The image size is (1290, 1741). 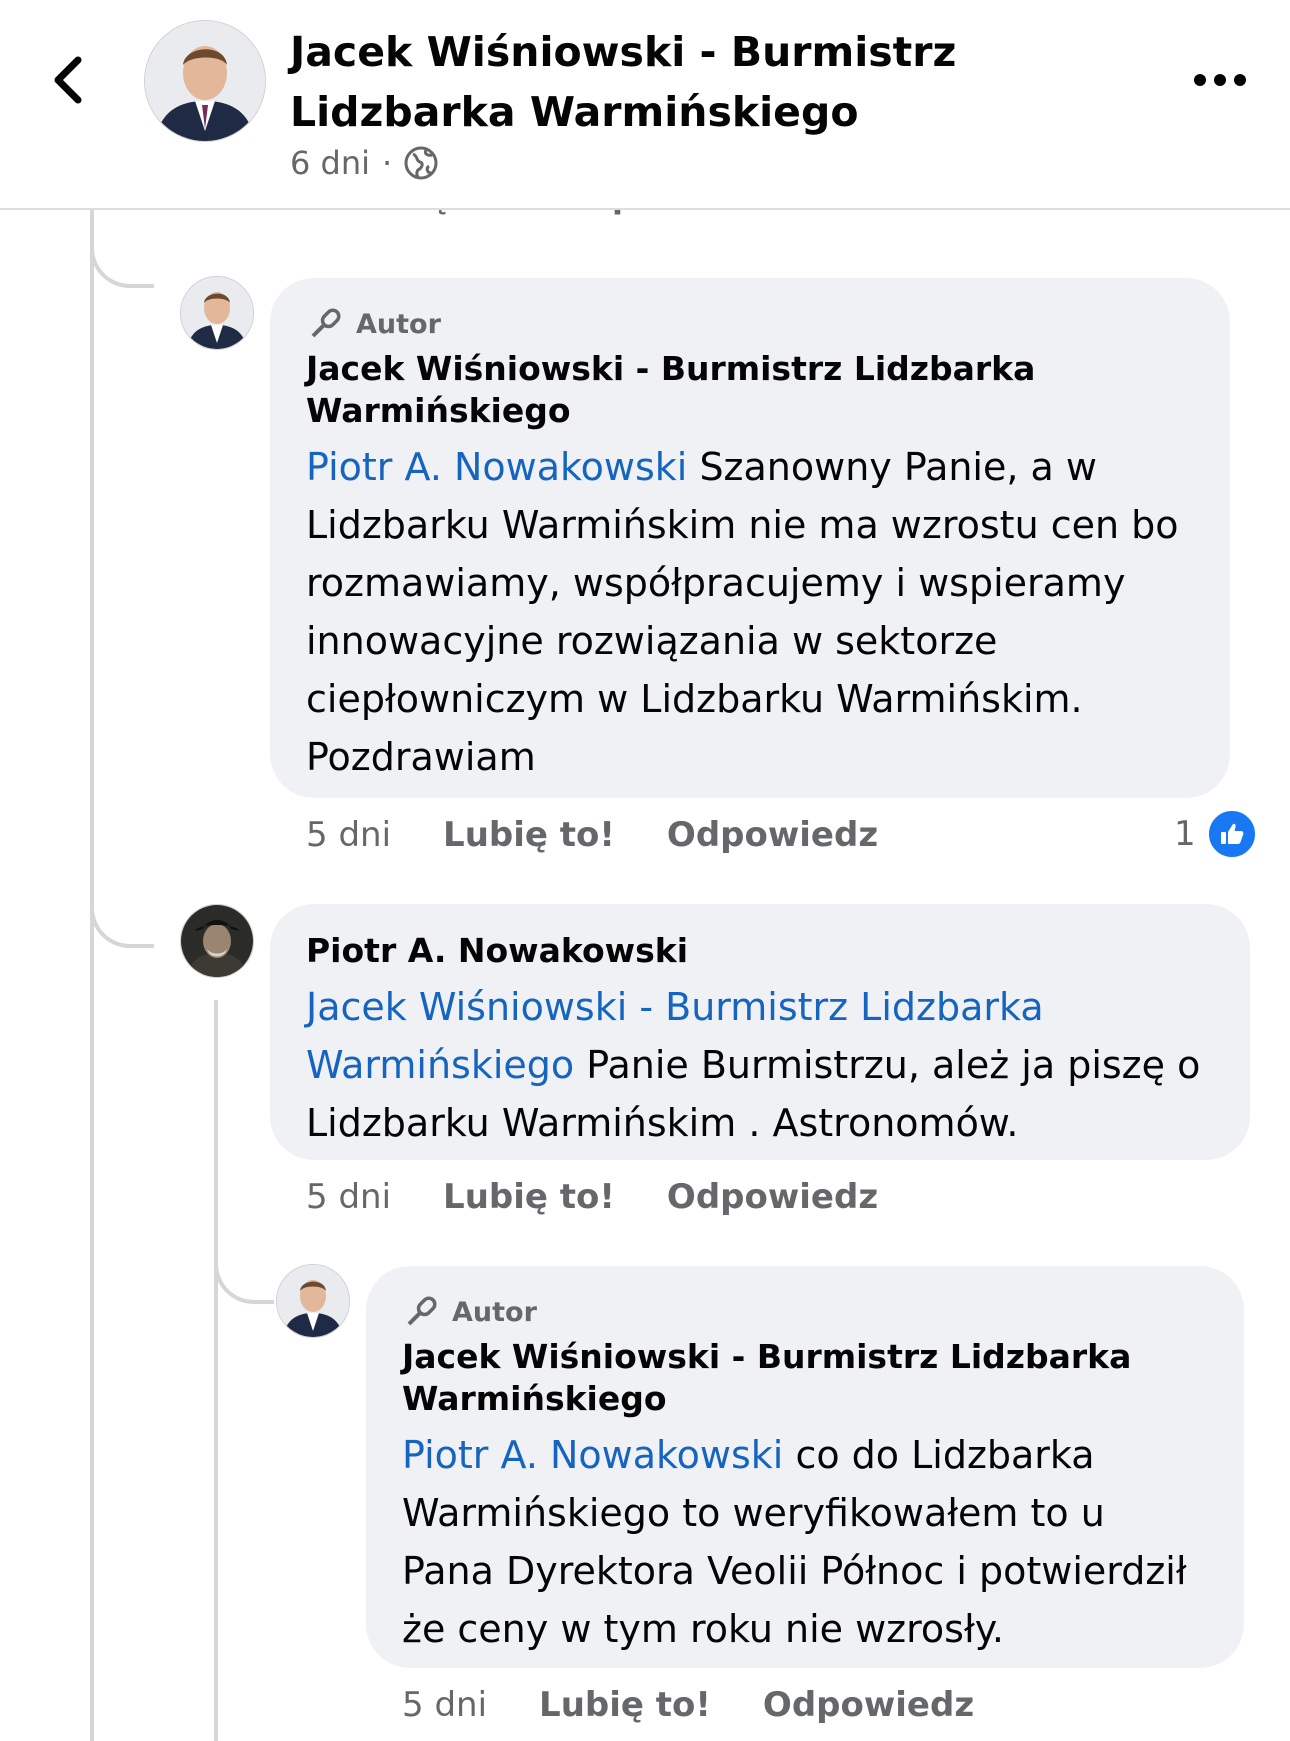 I want to click on reaction-count: 1, so click(x=1185, y=834).